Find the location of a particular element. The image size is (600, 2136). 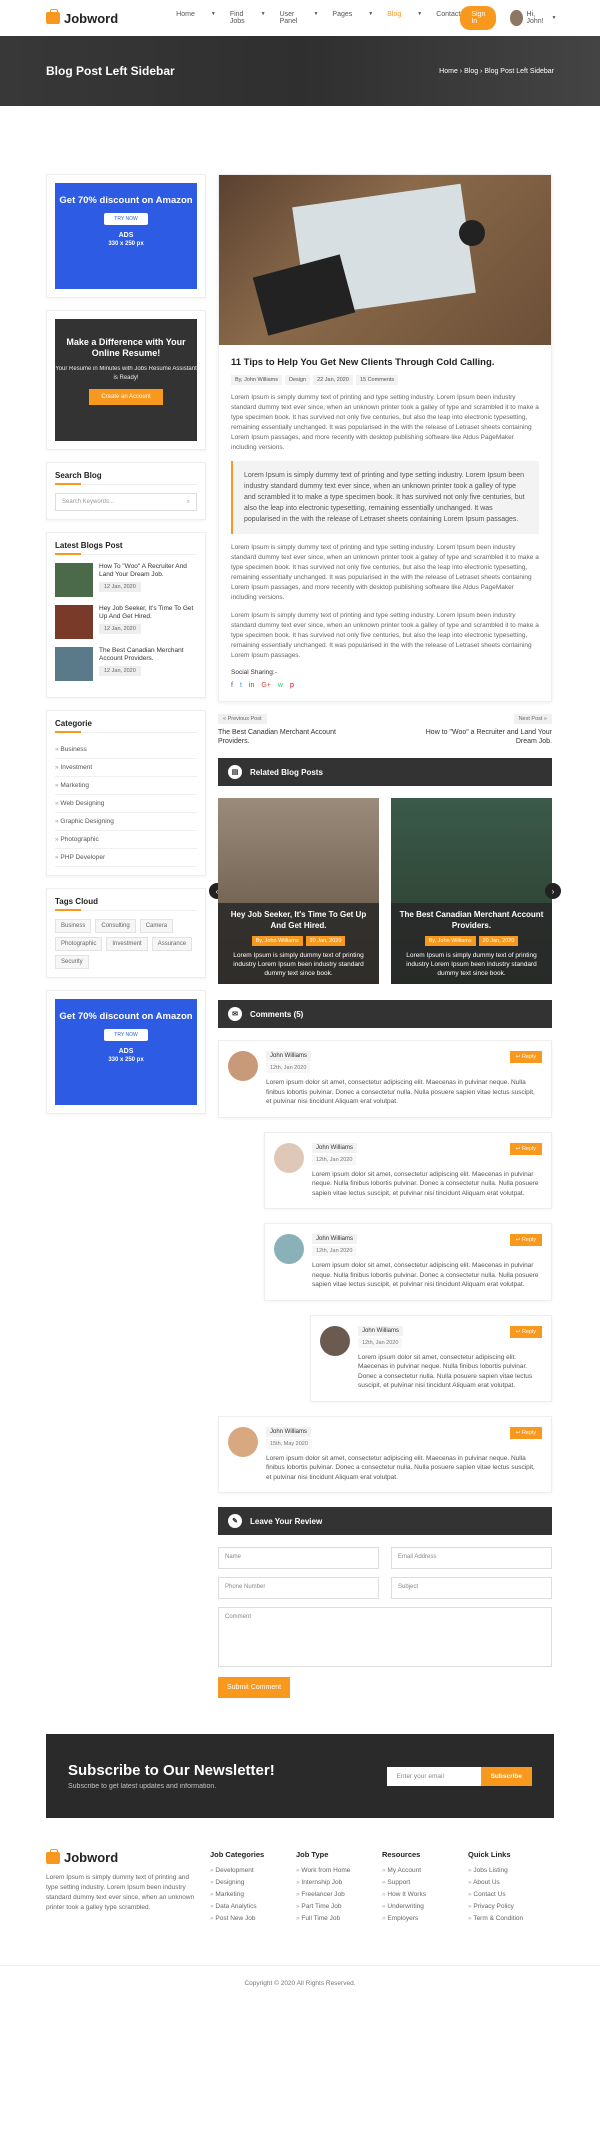

footer-link: Freelancer Job is located at coordinates (339, 1894).